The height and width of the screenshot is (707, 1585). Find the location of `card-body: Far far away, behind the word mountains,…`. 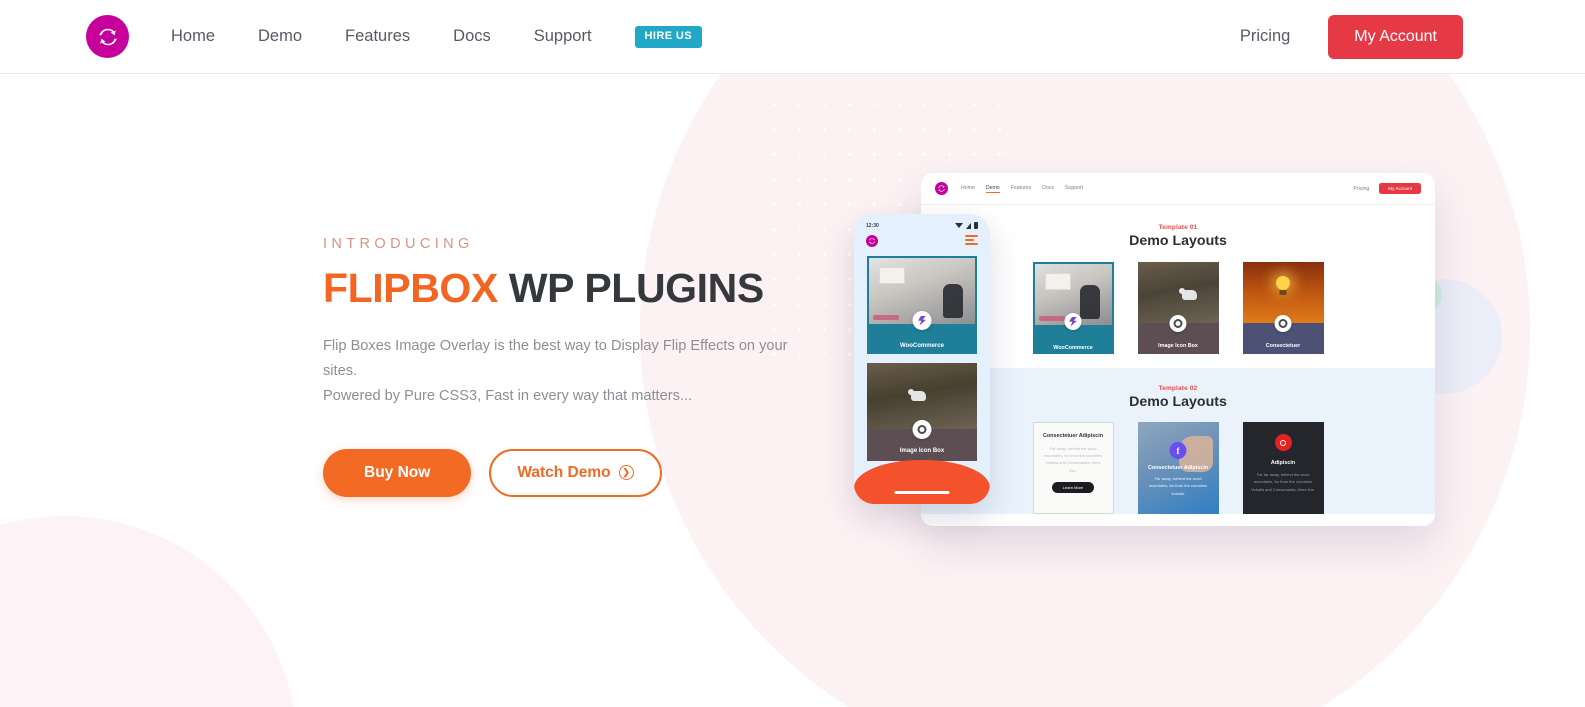

card-body: Far far away, behind the word mountains,… is located at coordinates (1283, 482).